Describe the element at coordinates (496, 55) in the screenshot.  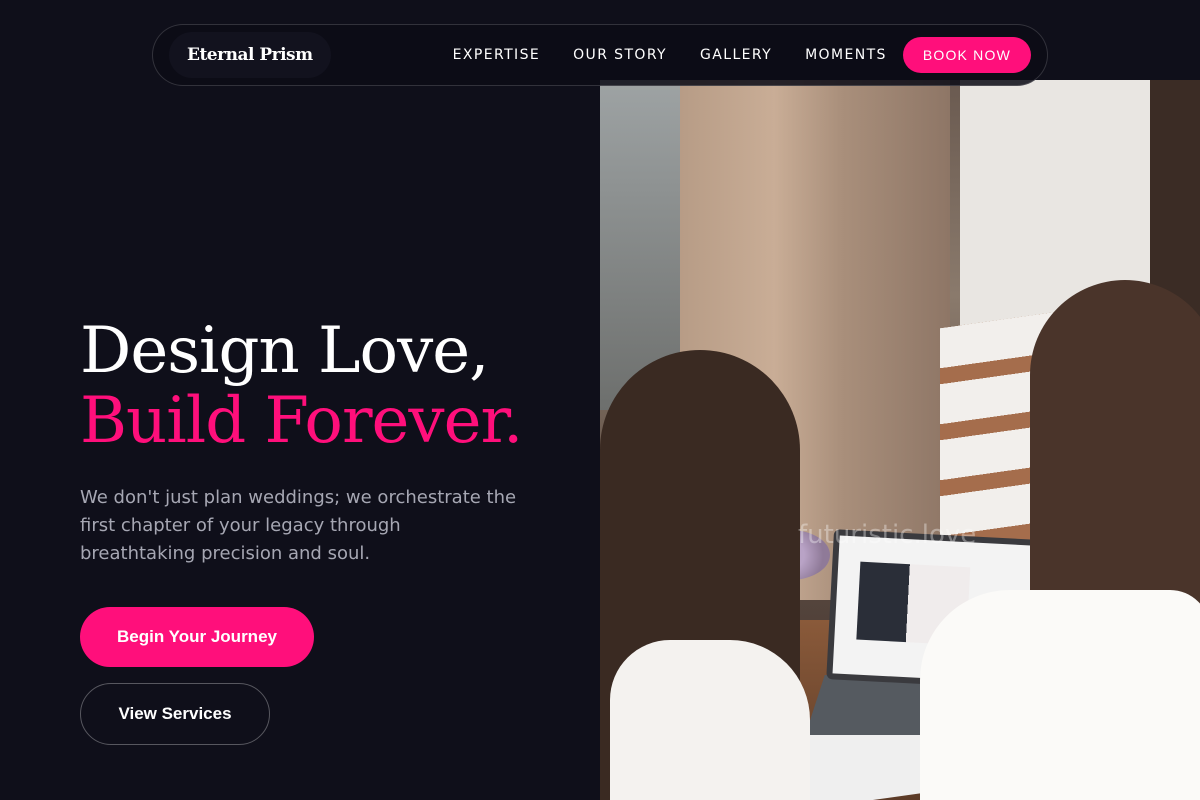
I see `nav-link-expertise: EXPERTISE` at that location.